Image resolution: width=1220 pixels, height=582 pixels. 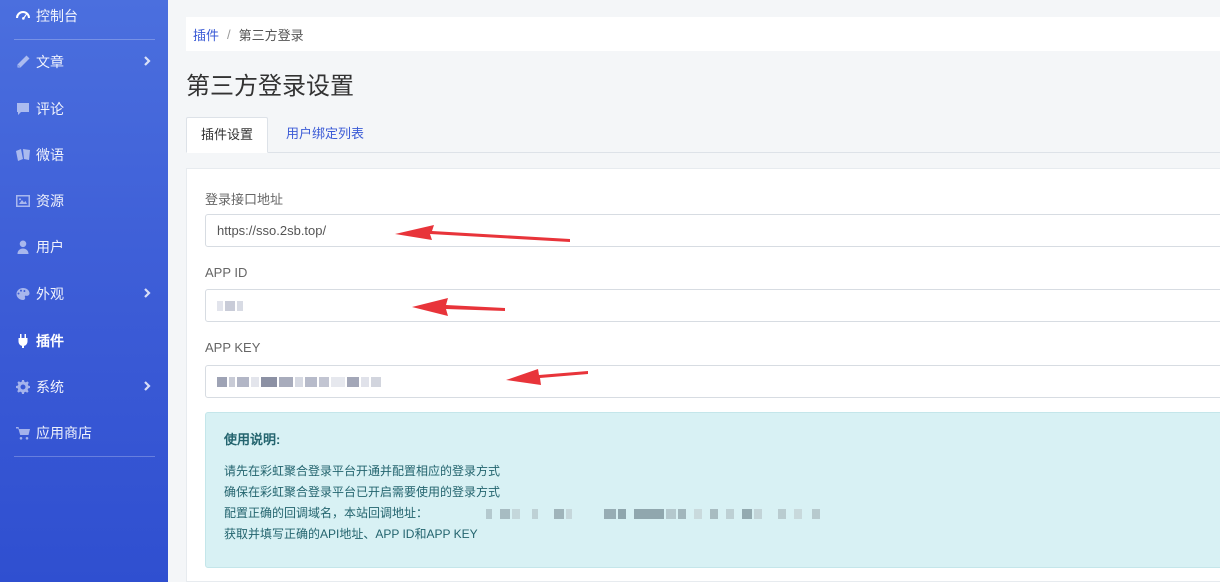 I want to click on sidebar-item-app-store: 应用商店, so click(x=84, y=433).